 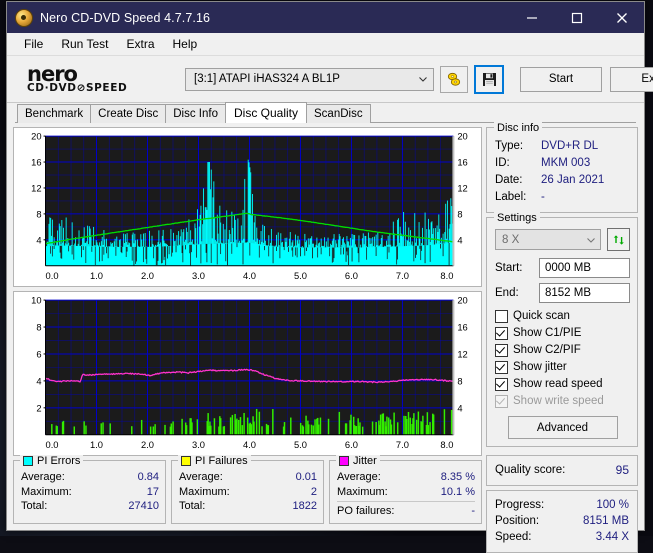 I want to click on menu-help: Help, so click(x=185, y=44).